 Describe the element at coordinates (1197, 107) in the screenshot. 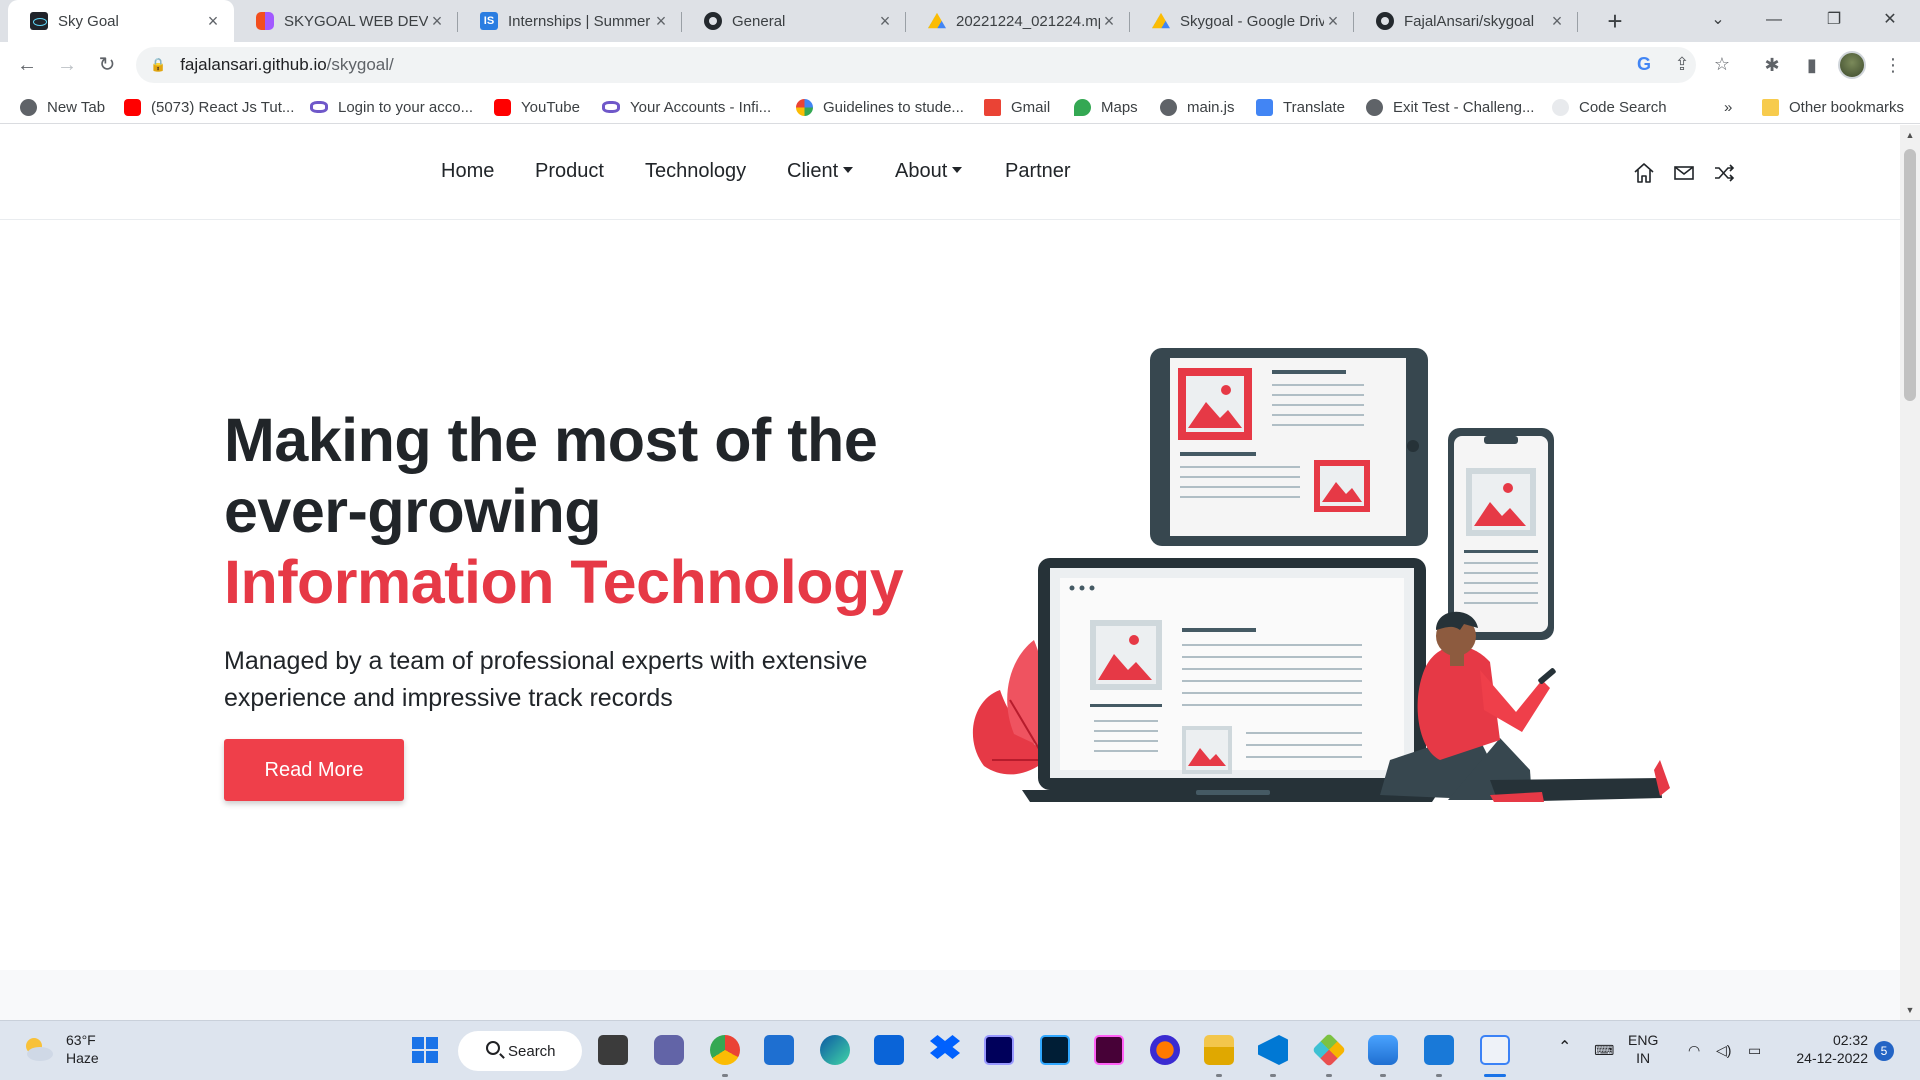

I see `bookmark-main-js: main.js` at that location.